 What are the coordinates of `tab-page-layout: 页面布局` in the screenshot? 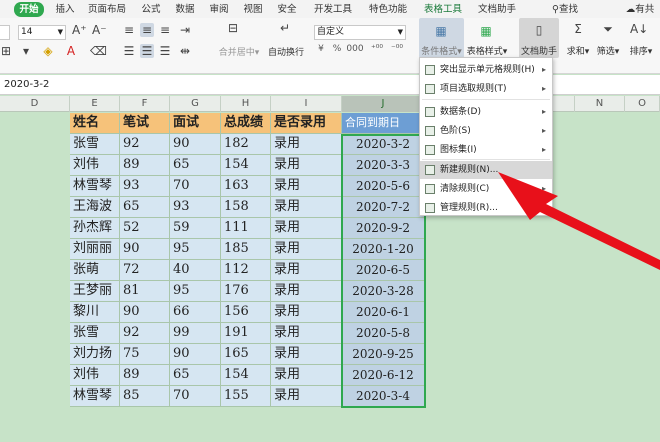 It's located at (107, 9).